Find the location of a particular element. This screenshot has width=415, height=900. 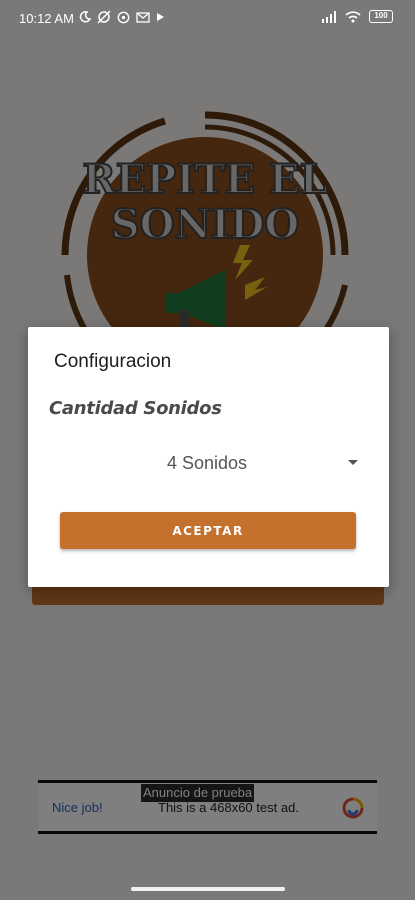

signal-icon is located at coordinates (329, 16).